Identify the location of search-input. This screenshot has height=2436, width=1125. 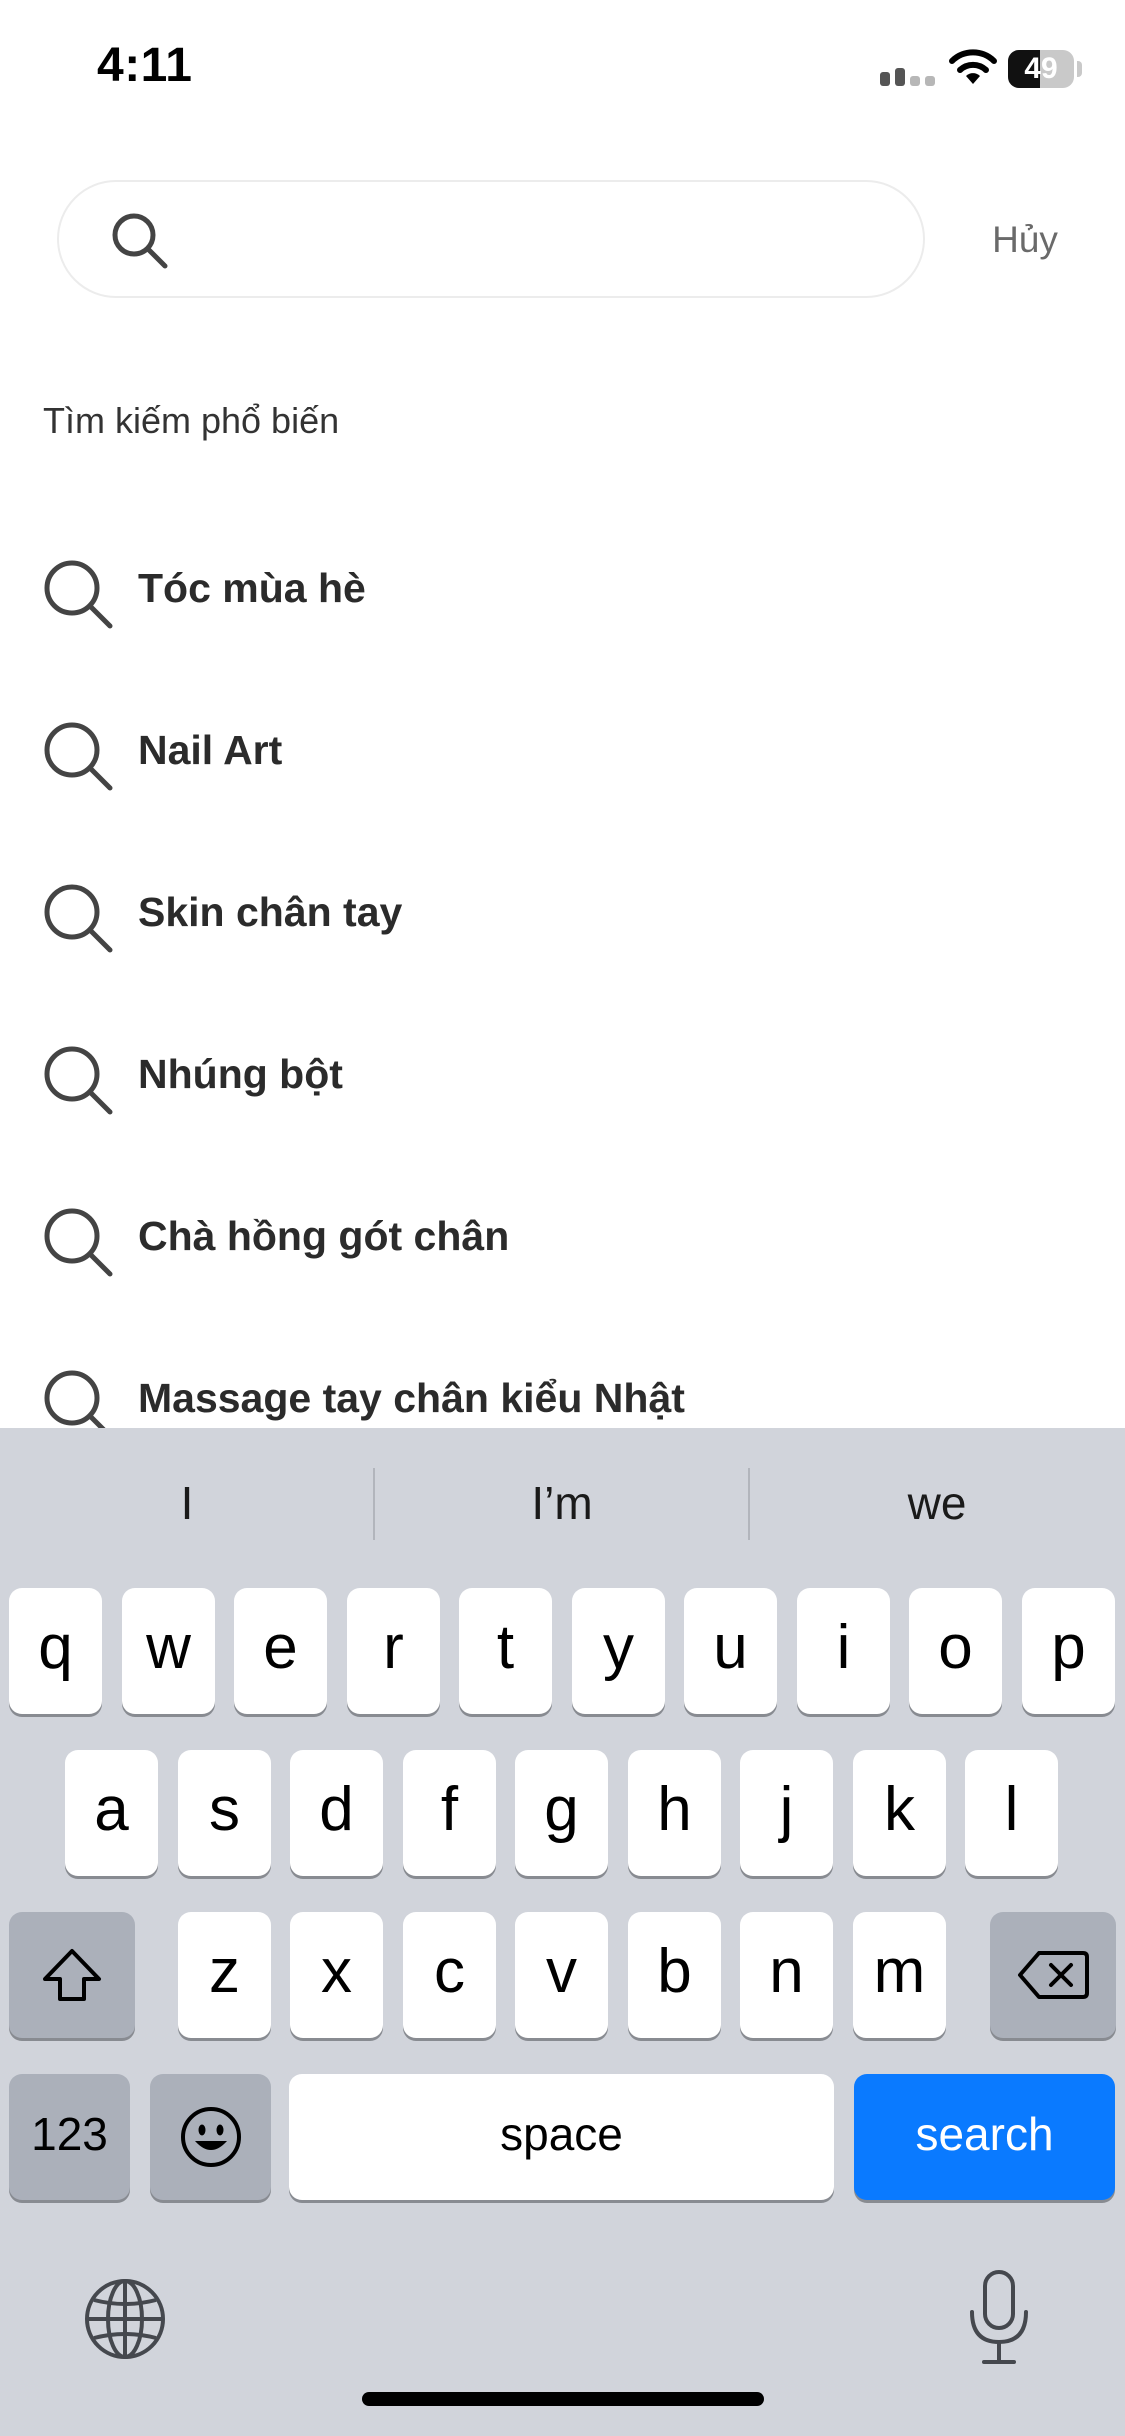
(546, 241).